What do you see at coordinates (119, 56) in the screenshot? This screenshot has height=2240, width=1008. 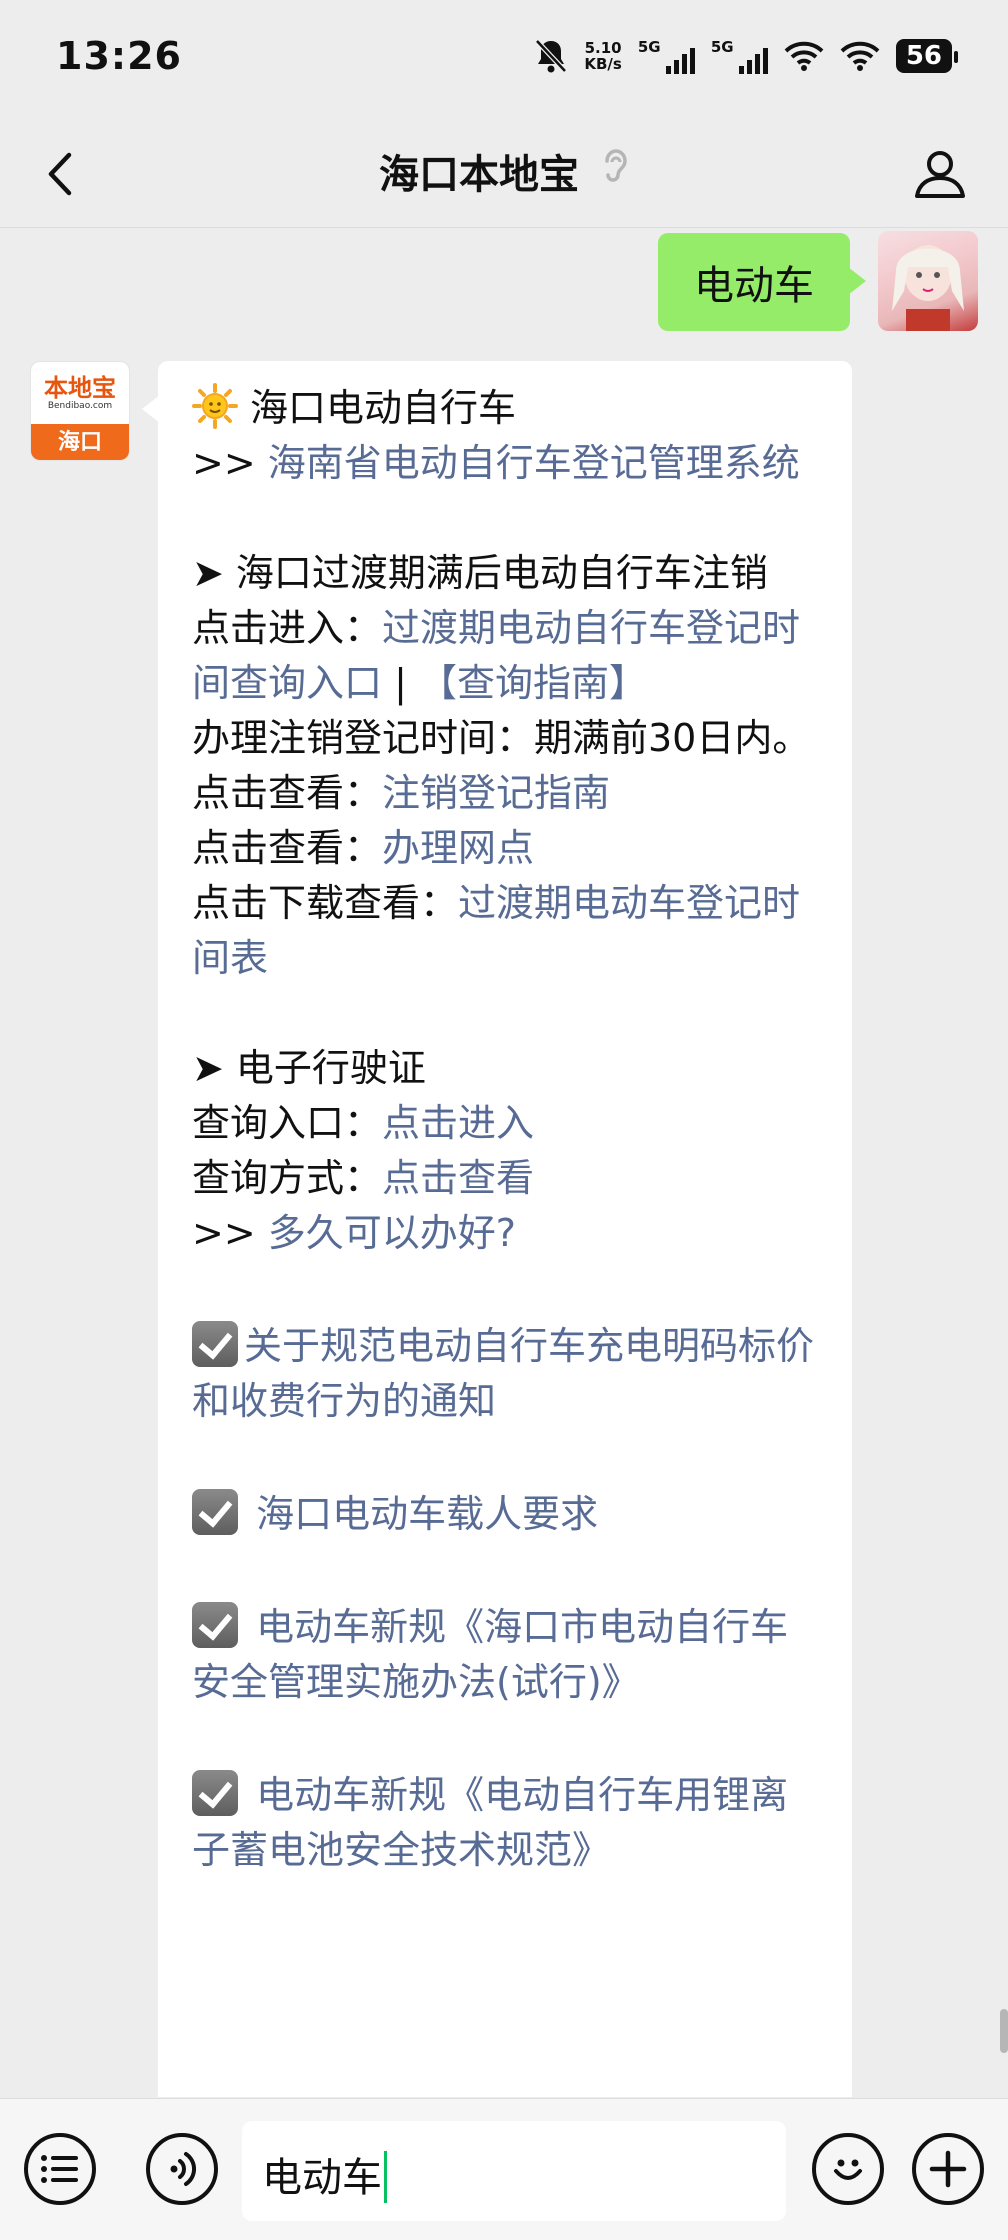 I see `status-time: 13:26` at bounding box center [119, 56].